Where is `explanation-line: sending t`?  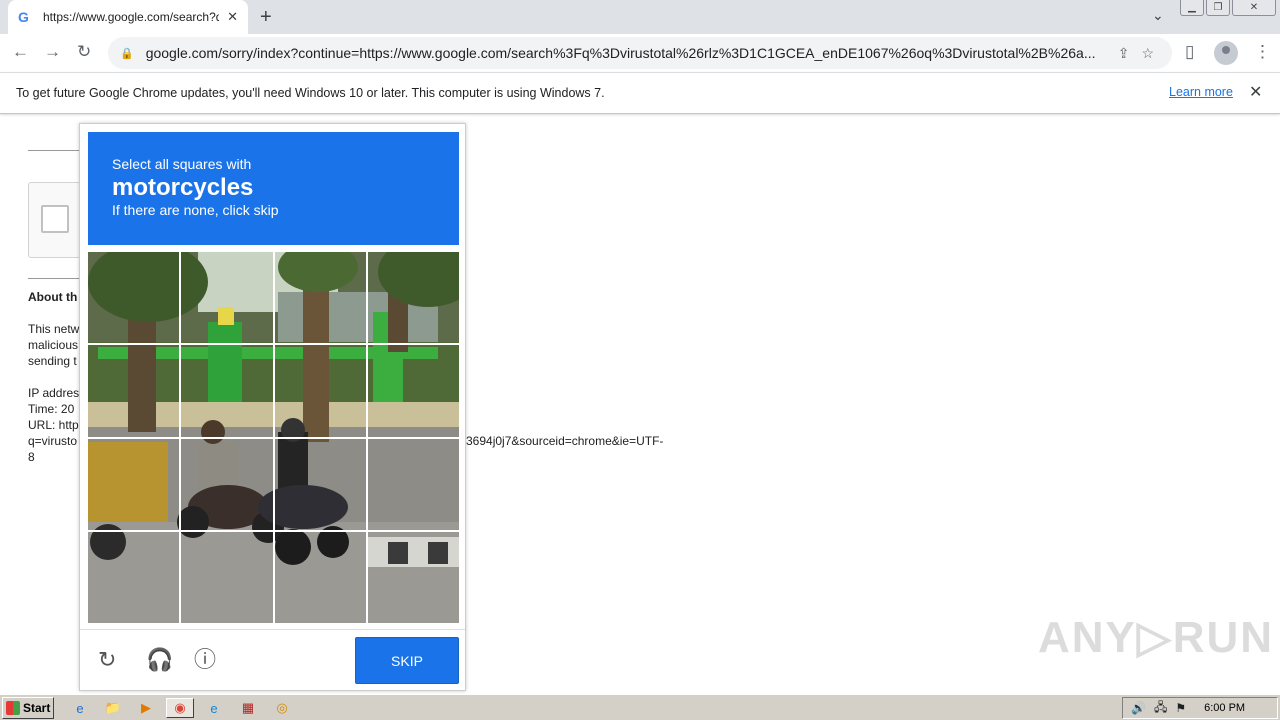 explanation-line: sending t is located at coordinates (52, 361).